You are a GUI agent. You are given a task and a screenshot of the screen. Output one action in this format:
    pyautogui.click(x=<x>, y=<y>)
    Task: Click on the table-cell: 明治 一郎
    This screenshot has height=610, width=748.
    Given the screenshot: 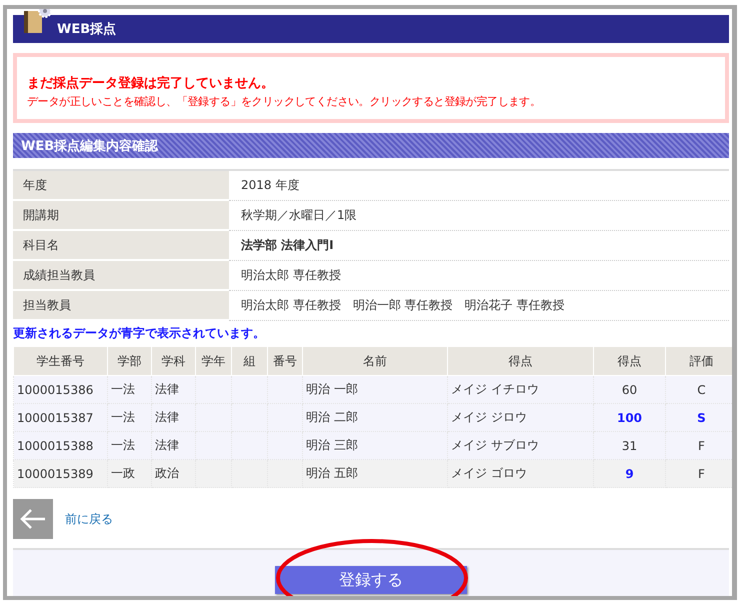 What is the action you would take?
    pyautogui.click(x=375, y=390)
    